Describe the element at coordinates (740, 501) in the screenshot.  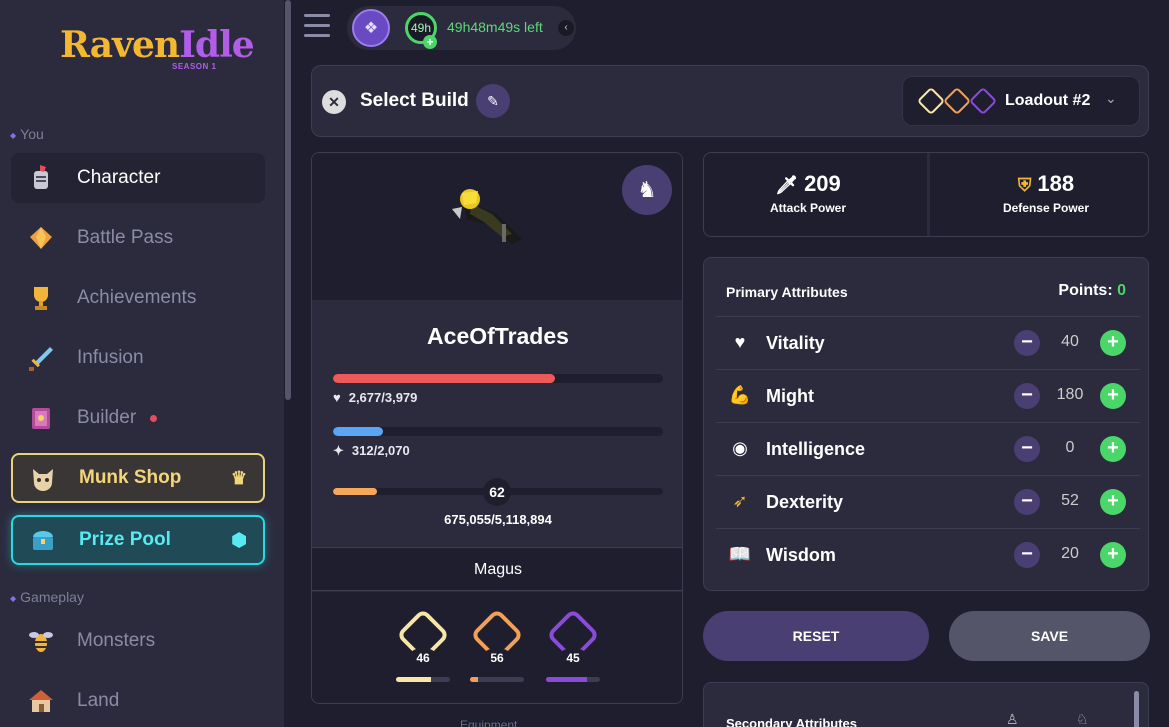
I see `wing-icon: ➶` at that location.